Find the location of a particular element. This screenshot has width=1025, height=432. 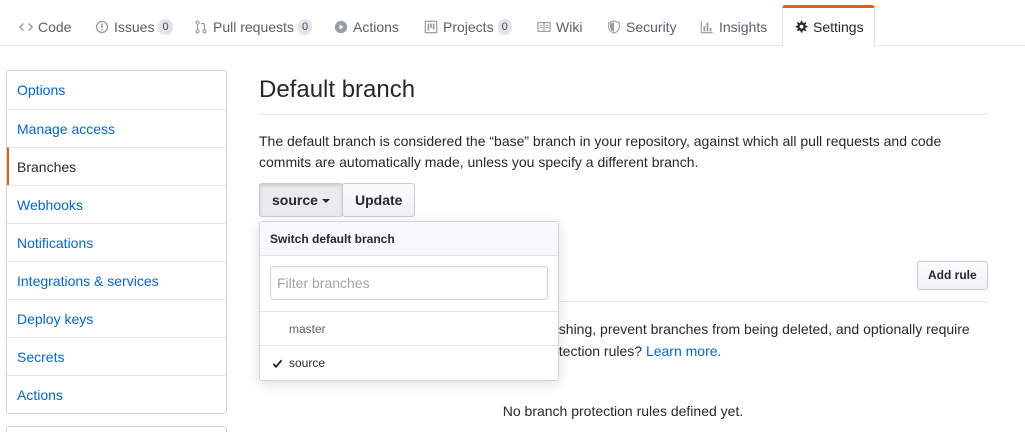

tab-settings: Settings is located at coordinates (828, 26).